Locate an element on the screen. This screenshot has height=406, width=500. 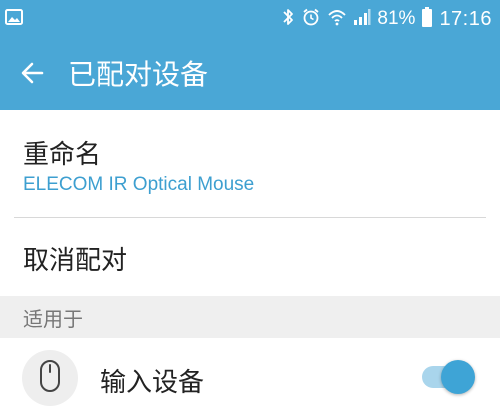
back-button is located at coordinates (33, 75).